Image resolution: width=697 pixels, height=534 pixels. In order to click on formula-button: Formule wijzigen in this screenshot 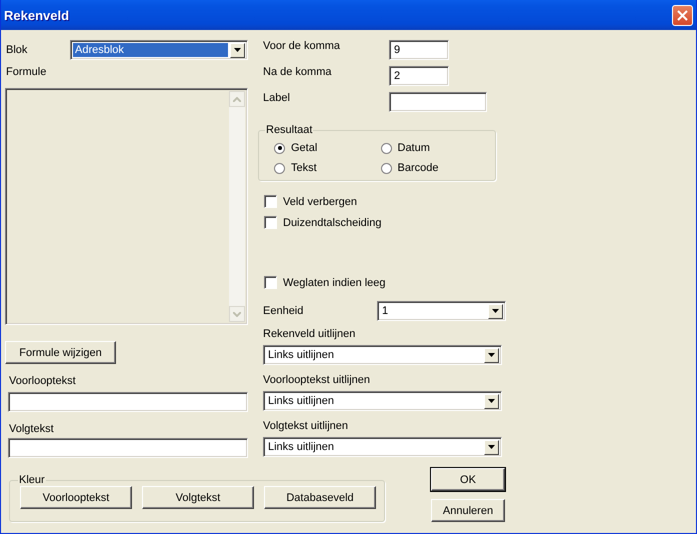, I will do `click(60, 352)`.